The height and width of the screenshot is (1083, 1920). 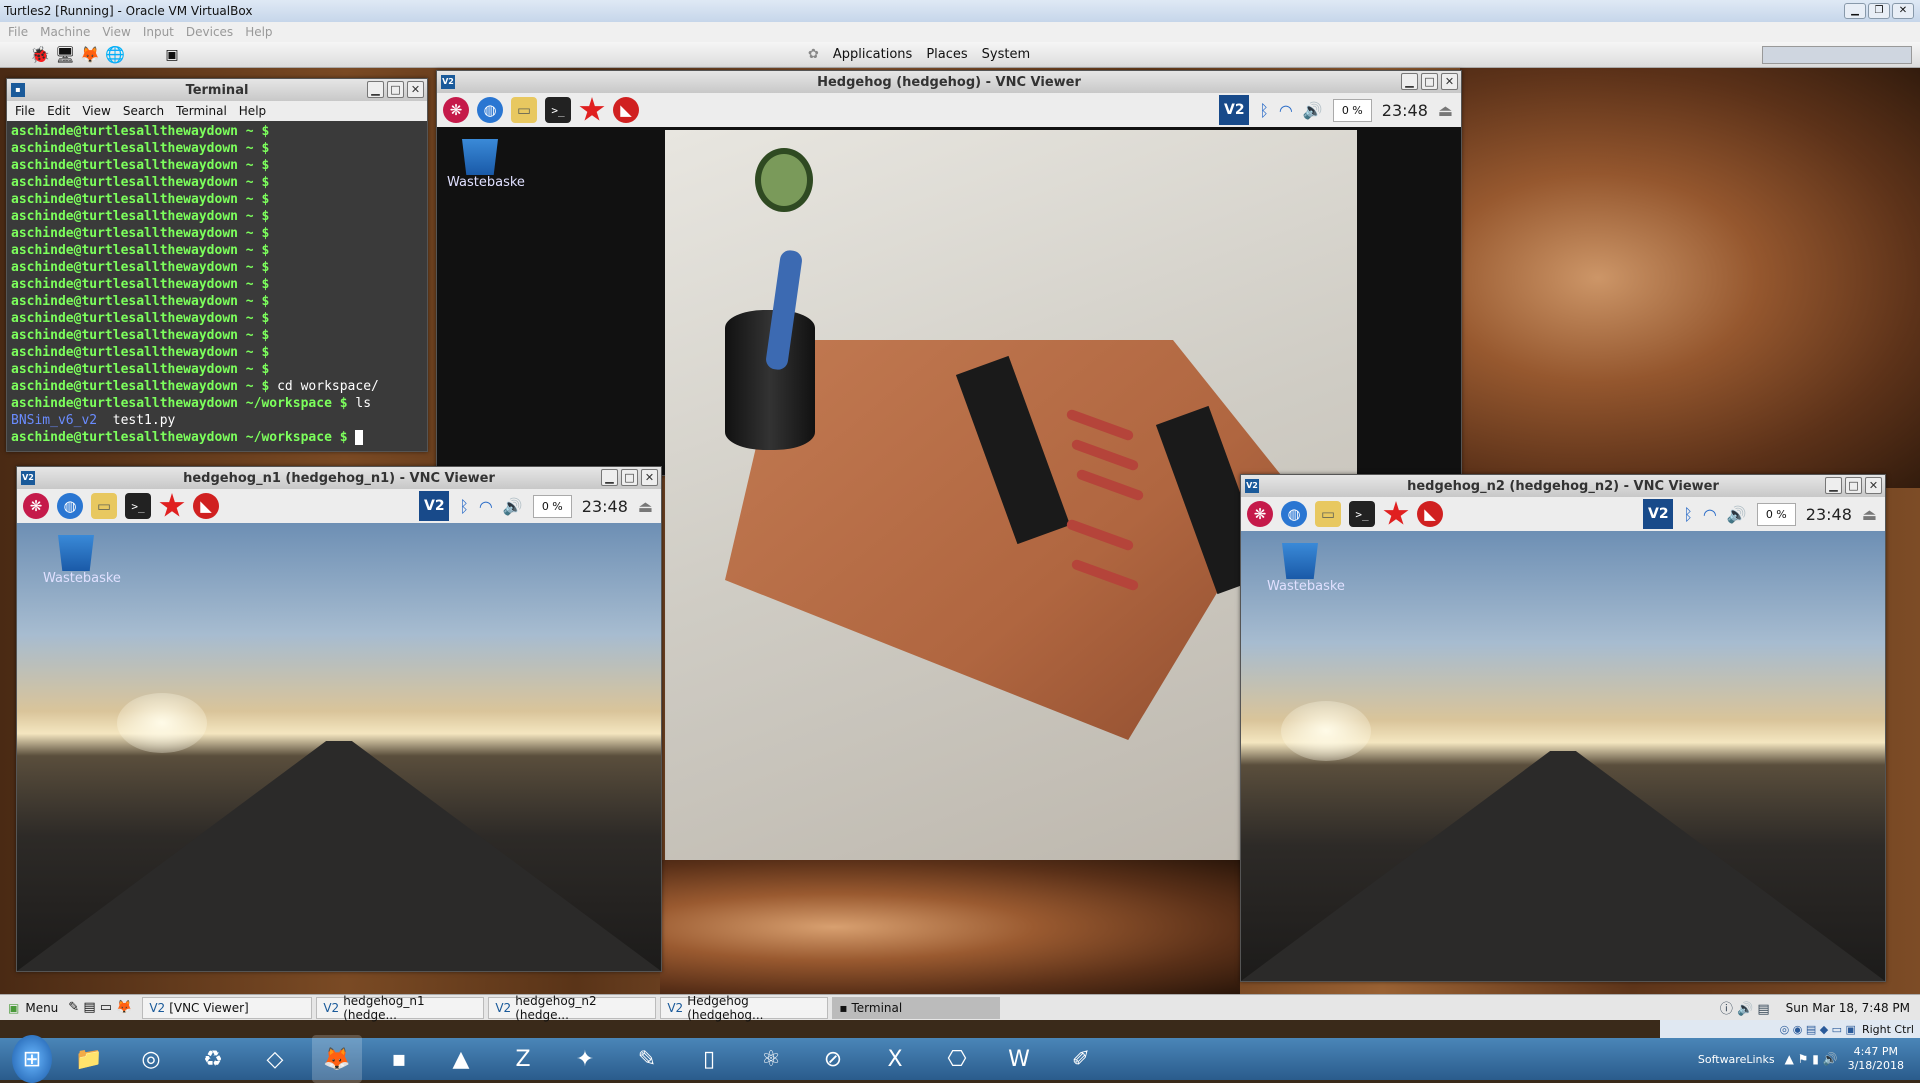 I want to click on task-terminal: ▪ Terminal, so click(x=916, y=1007).